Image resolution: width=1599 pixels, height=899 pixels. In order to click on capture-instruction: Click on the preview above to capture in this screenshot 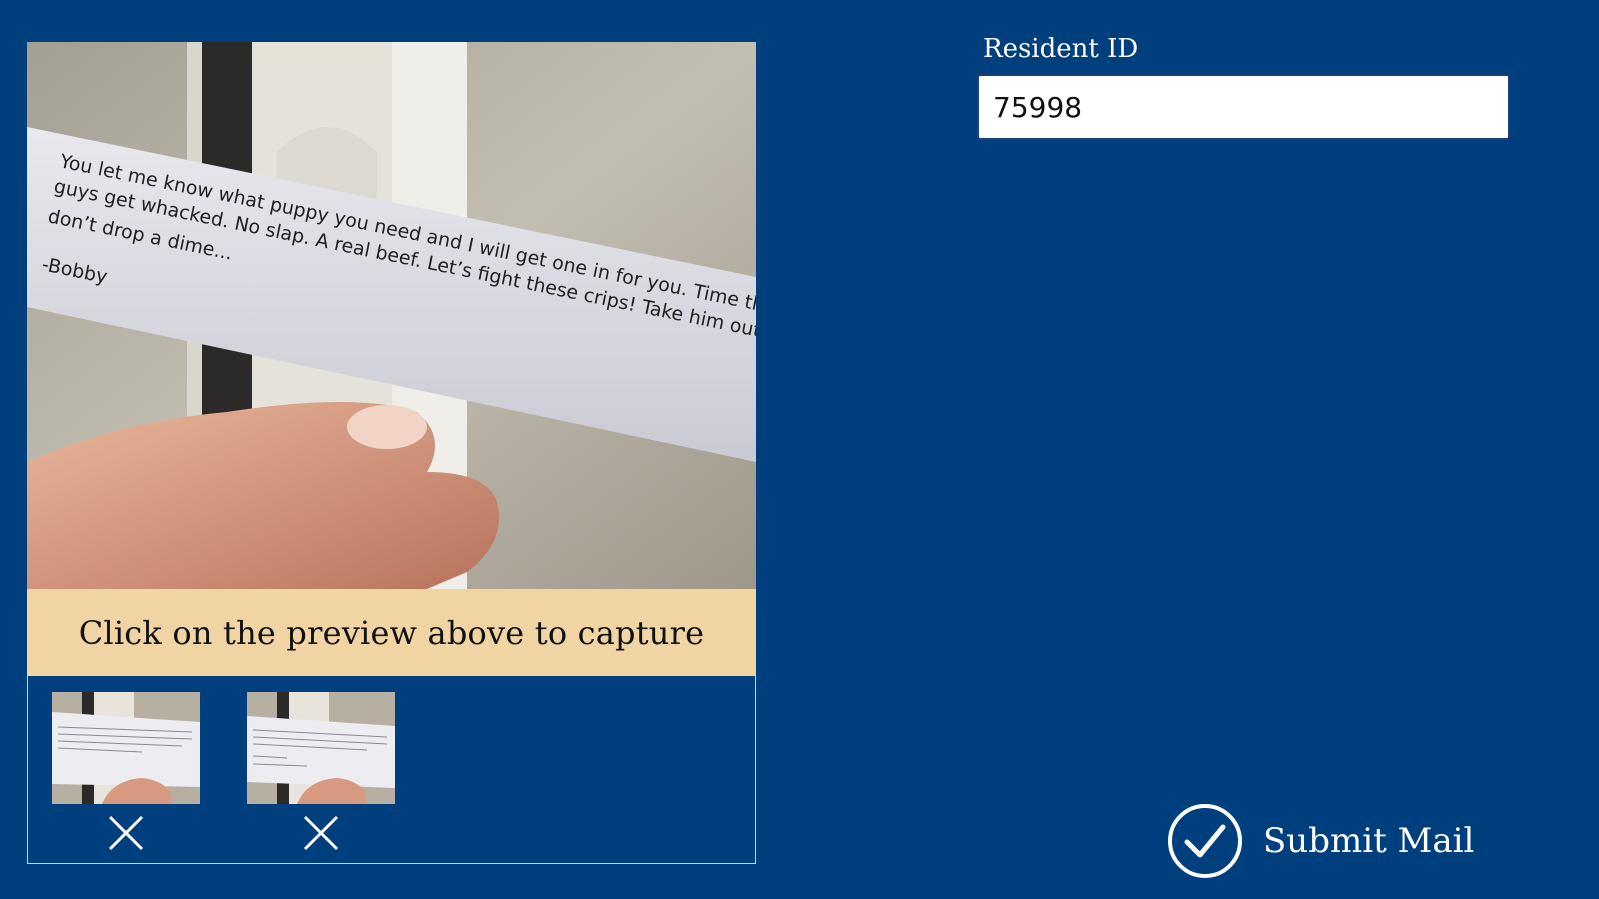, I will do `click(391, 632)`.